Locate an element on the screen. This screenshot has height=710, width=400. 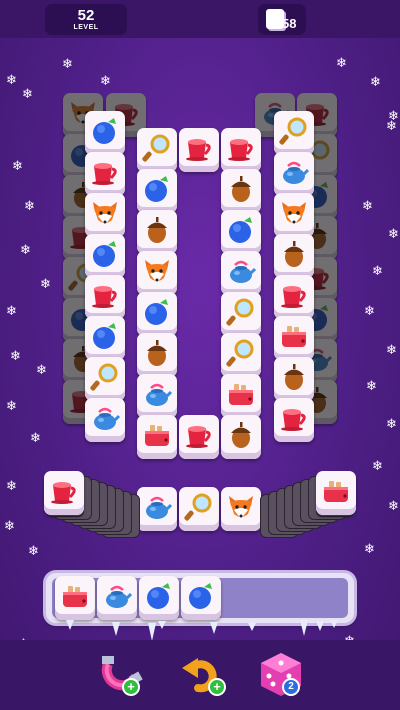
shuffle-button: 2 is located at coordinates (281, 675).